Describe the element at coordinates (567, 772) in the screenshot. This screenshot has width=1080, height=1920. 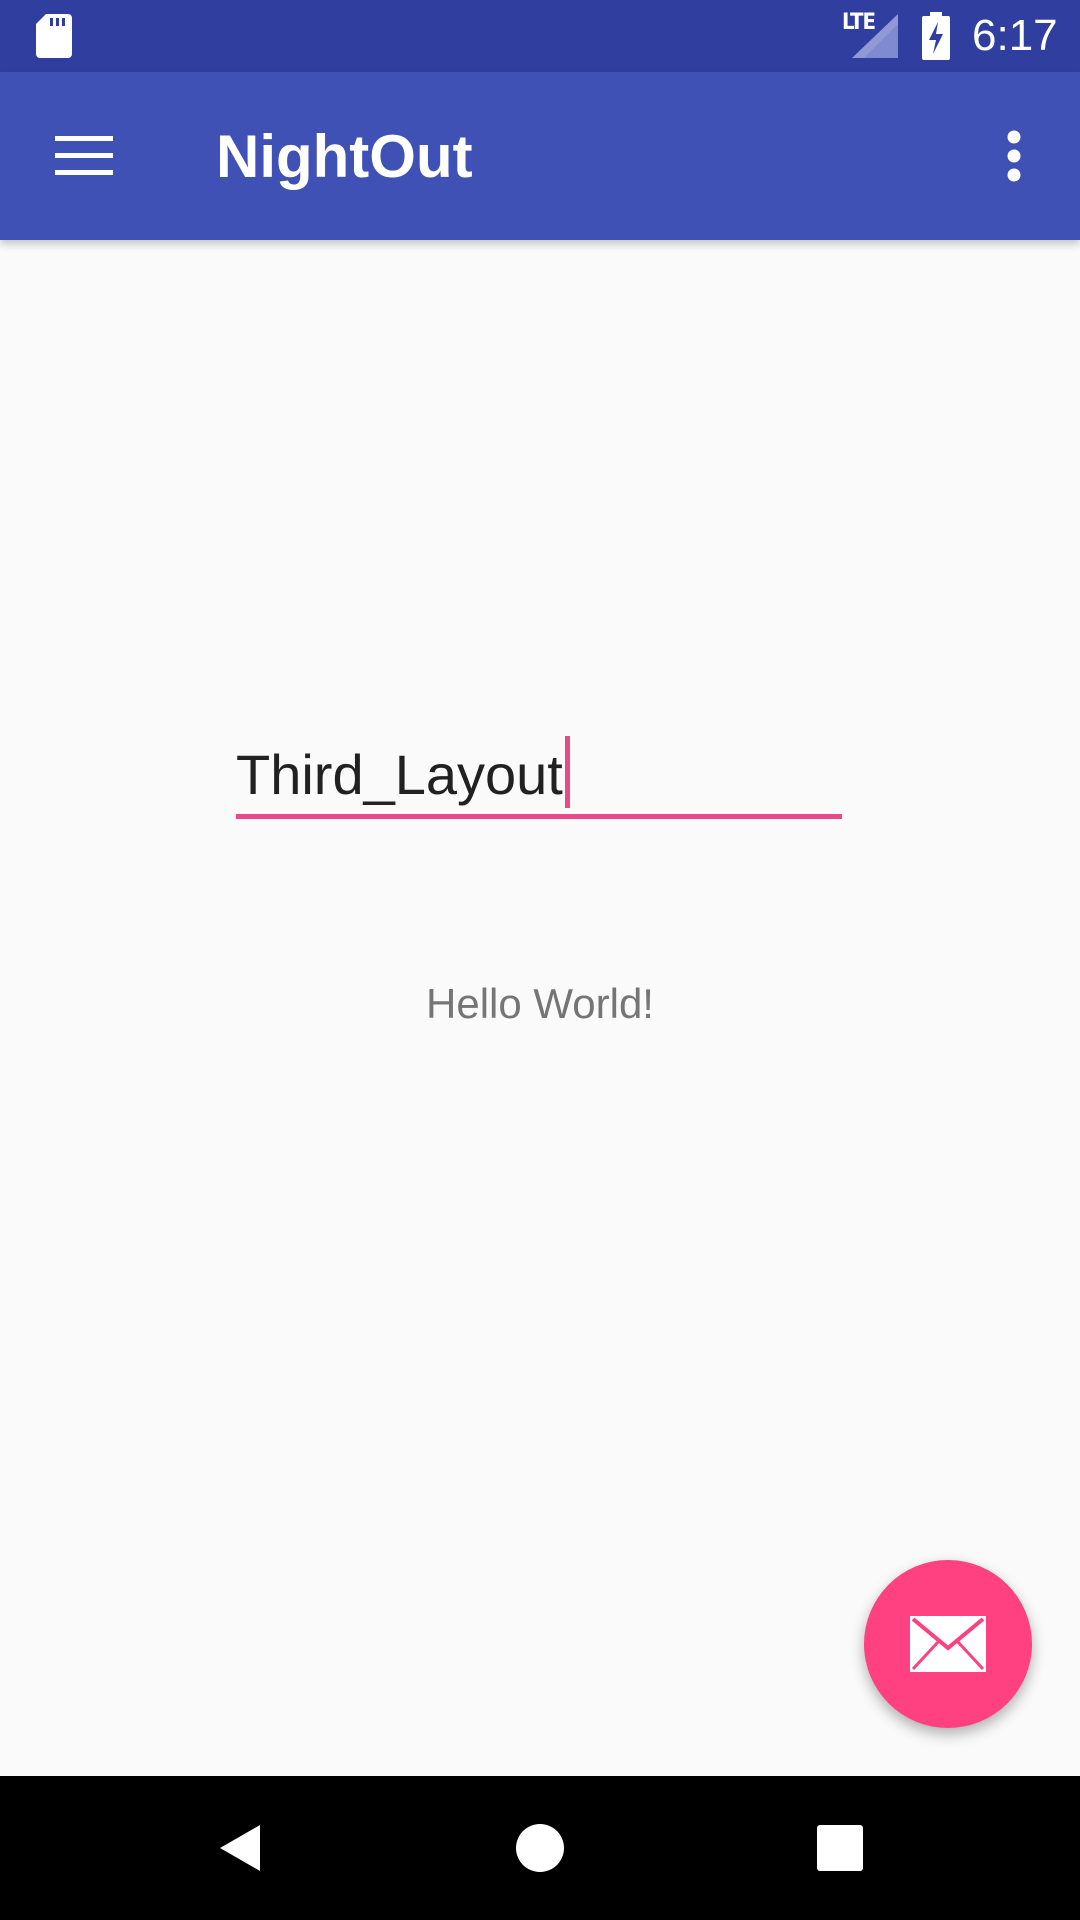
I see `text-cursor` at that location.